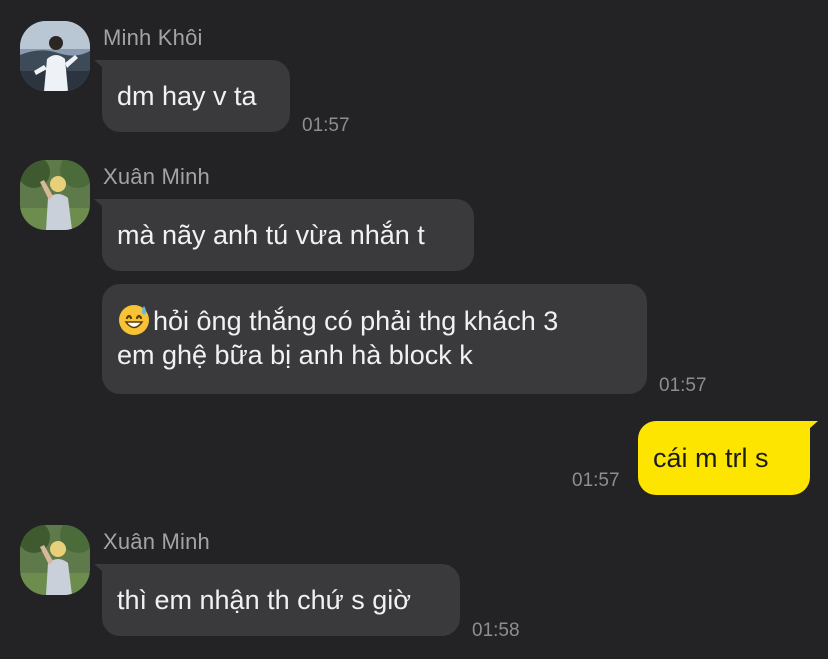 Image resolution: width=828 pixels, height=659 pixels. I want to click on message-bubble: dm hay v ta, so click(196, 96).